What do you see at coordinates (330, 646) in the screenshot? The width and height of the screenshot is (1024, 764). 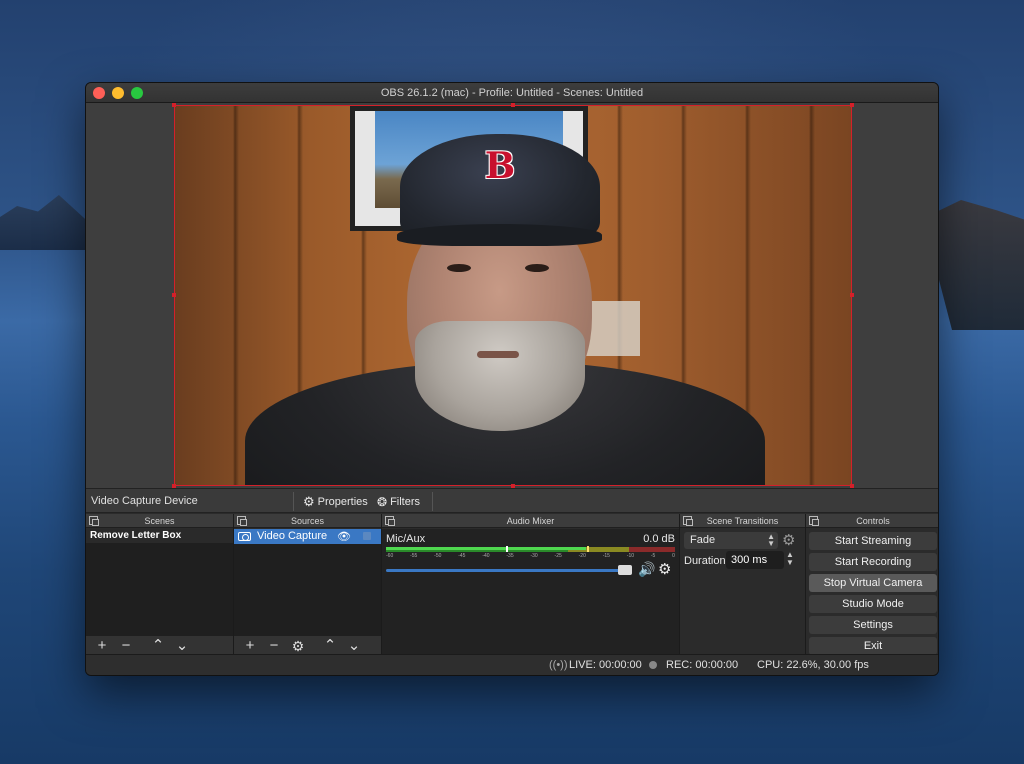 I see `move-source-up-button: ⌃` at bounding box center [330, 646].